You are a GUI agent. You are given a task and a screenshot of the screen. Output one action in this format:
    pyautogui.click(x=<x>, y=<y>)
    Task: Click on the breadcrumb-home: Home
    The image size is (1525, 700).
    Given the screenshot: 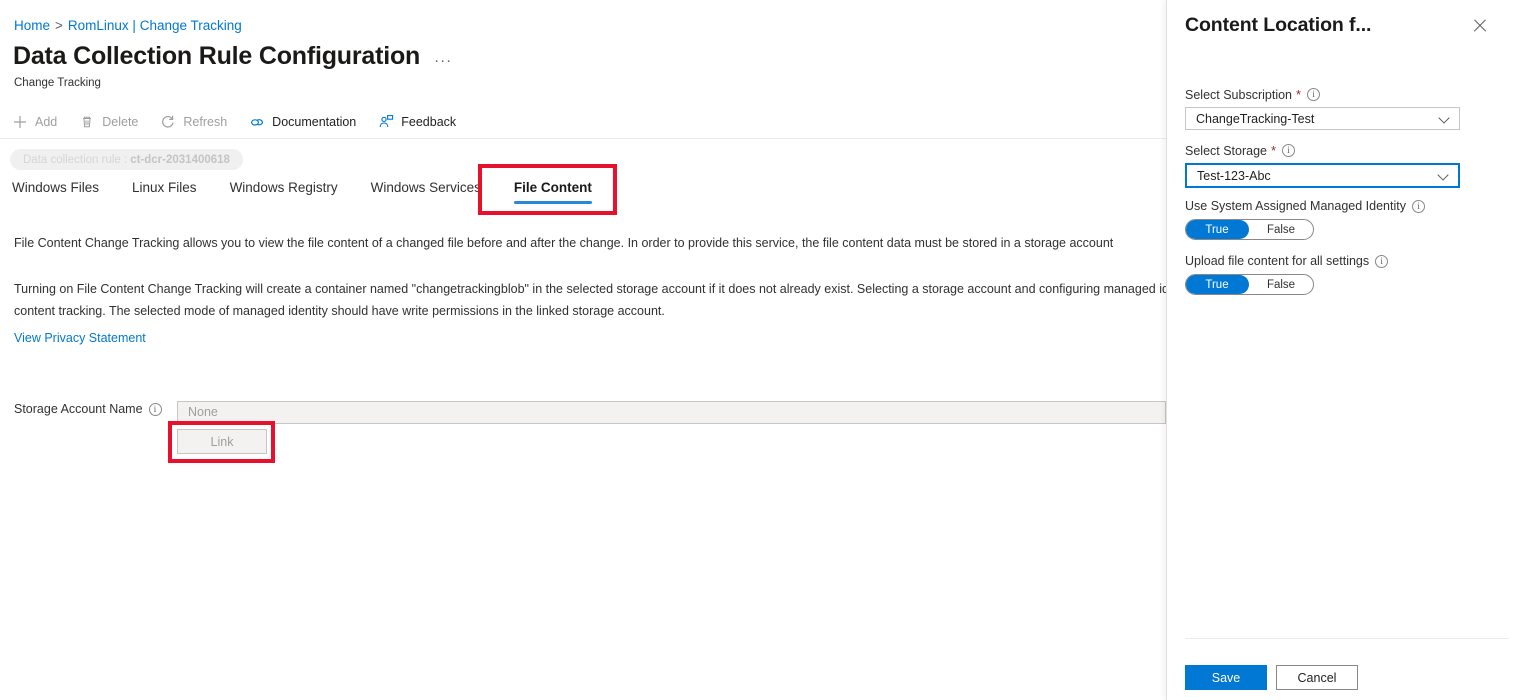 What is the action you would take?
    pyautogui.click(x=32, y=25)
    